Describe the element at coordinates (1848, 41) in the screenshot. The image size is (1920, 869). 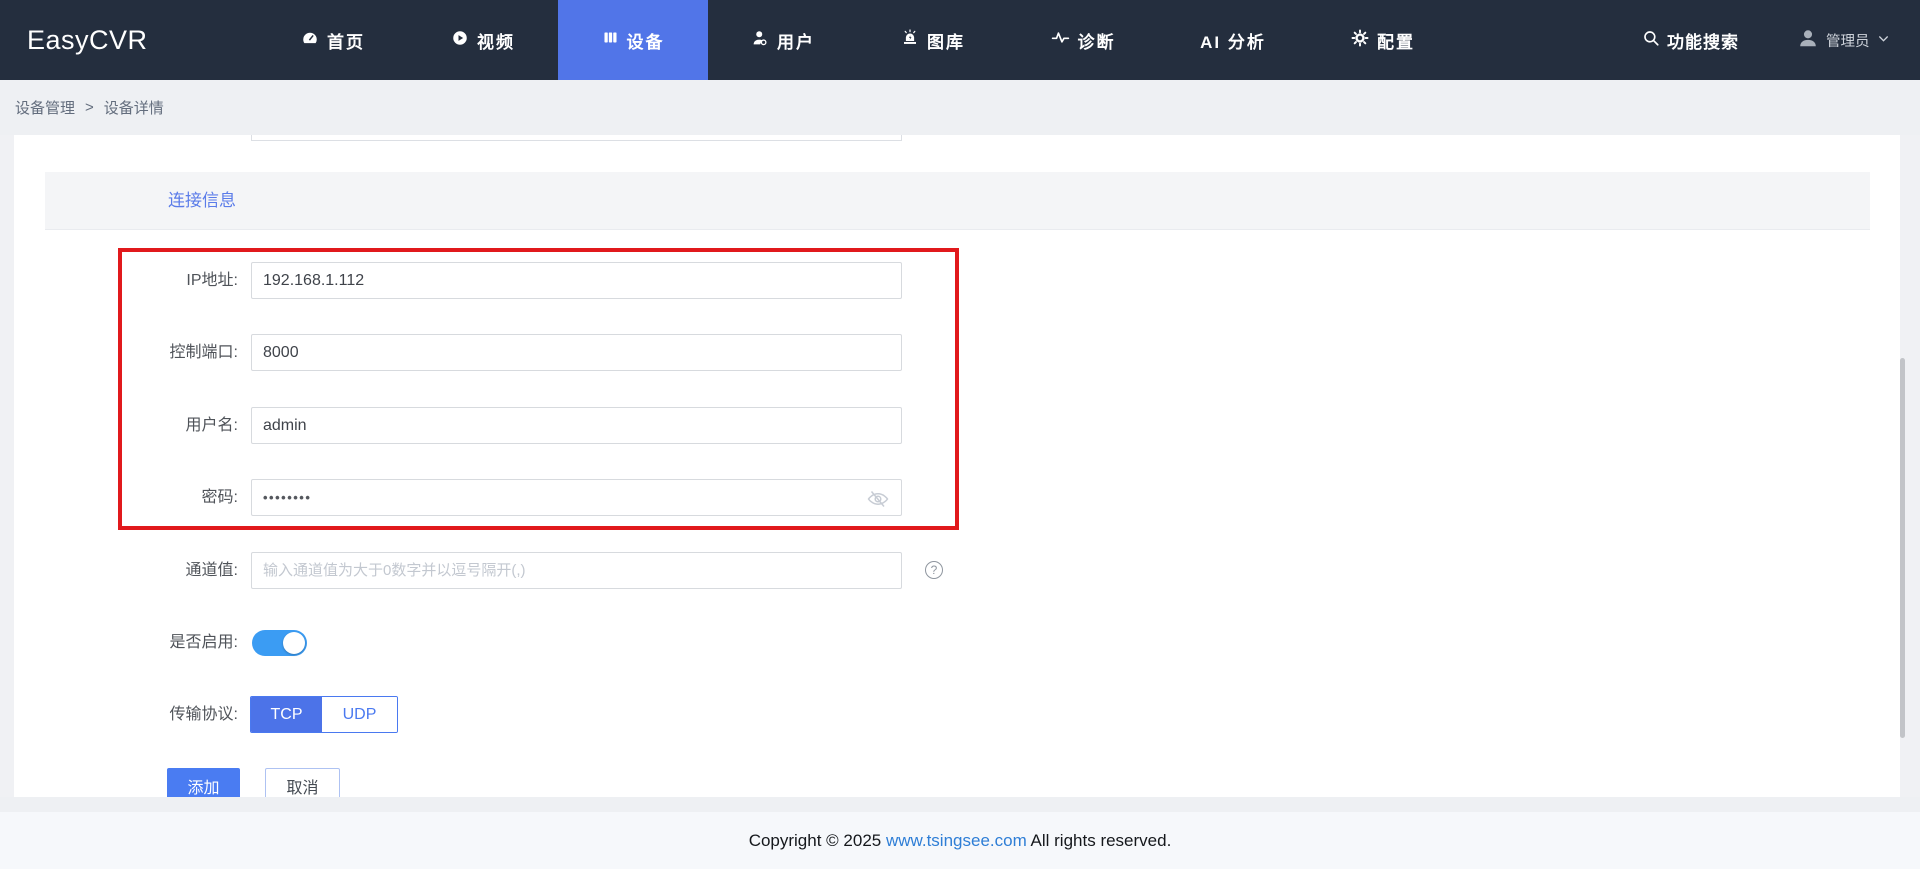
I see `user-label: 管理员` at that location.